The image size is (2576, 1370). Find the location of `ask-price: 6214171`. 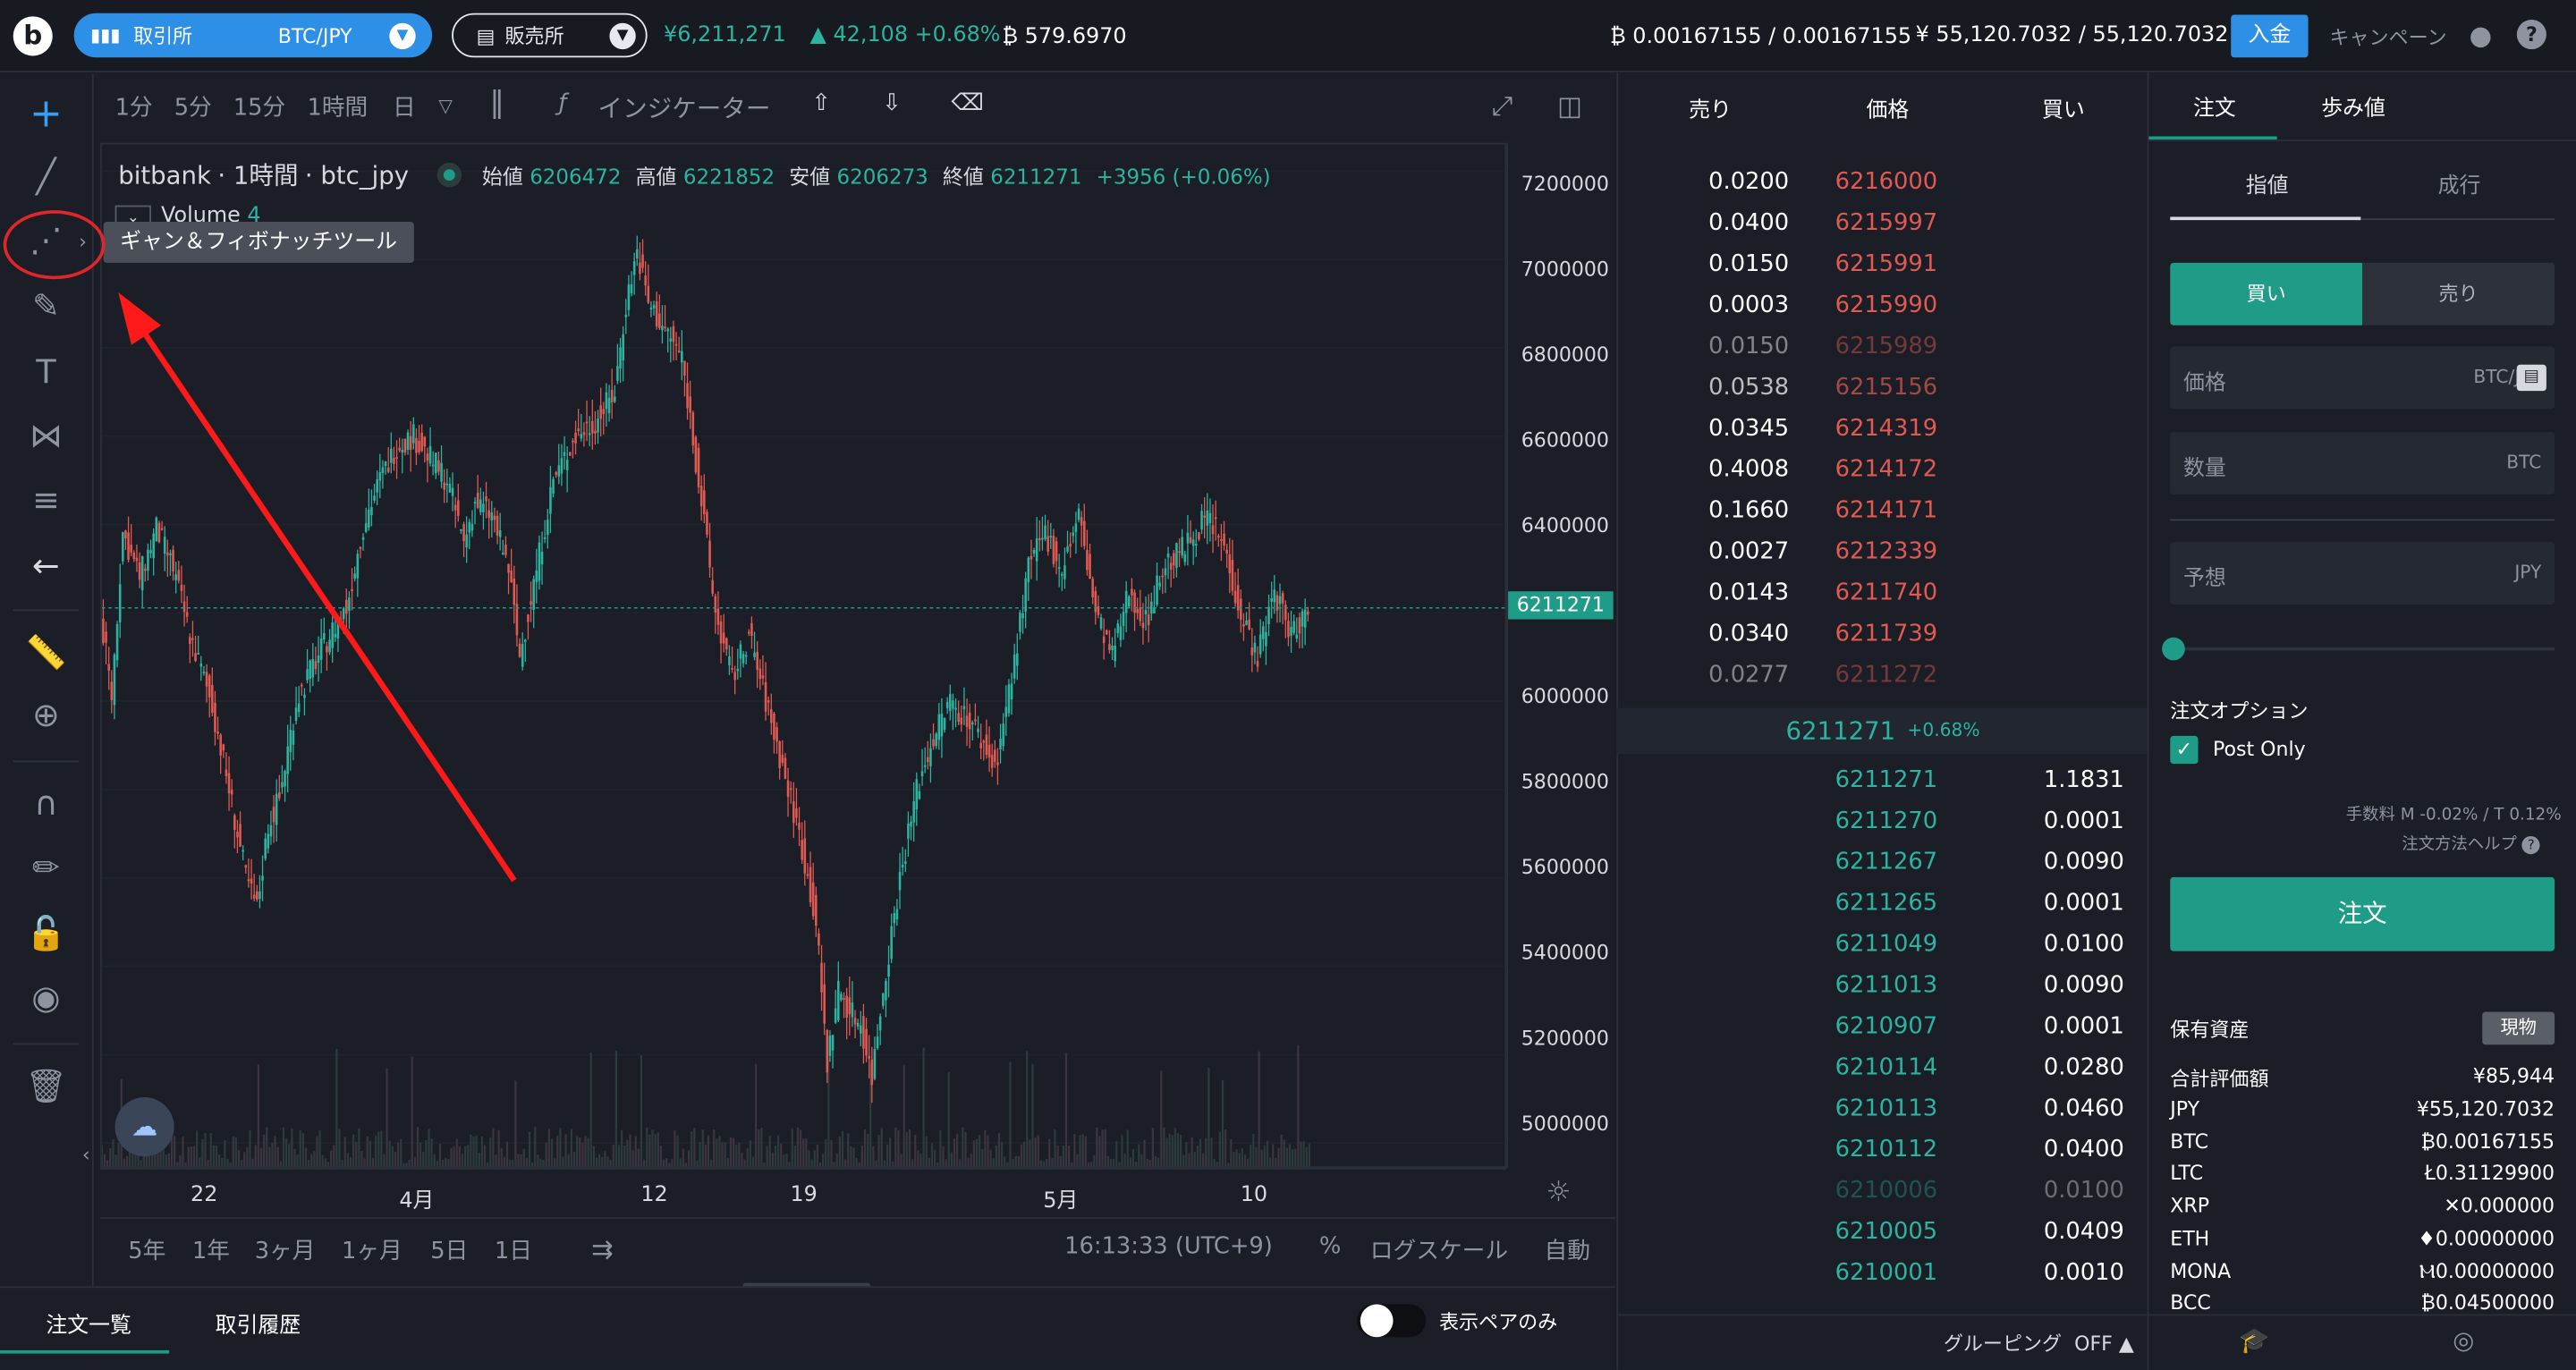

ask-price: 6214171 is located at coordinates (1886, 511).